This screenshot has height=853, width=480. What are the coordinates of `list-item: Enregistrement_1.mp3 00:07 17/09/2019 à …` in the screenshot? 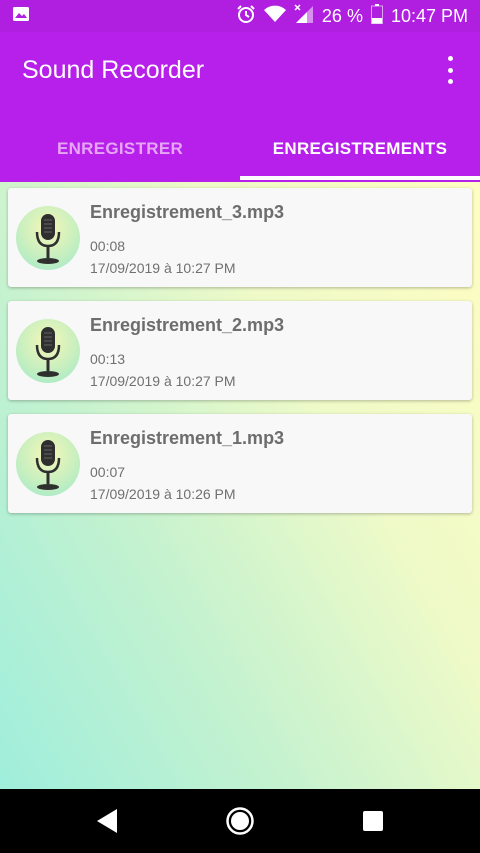 It's located at (240, 463).